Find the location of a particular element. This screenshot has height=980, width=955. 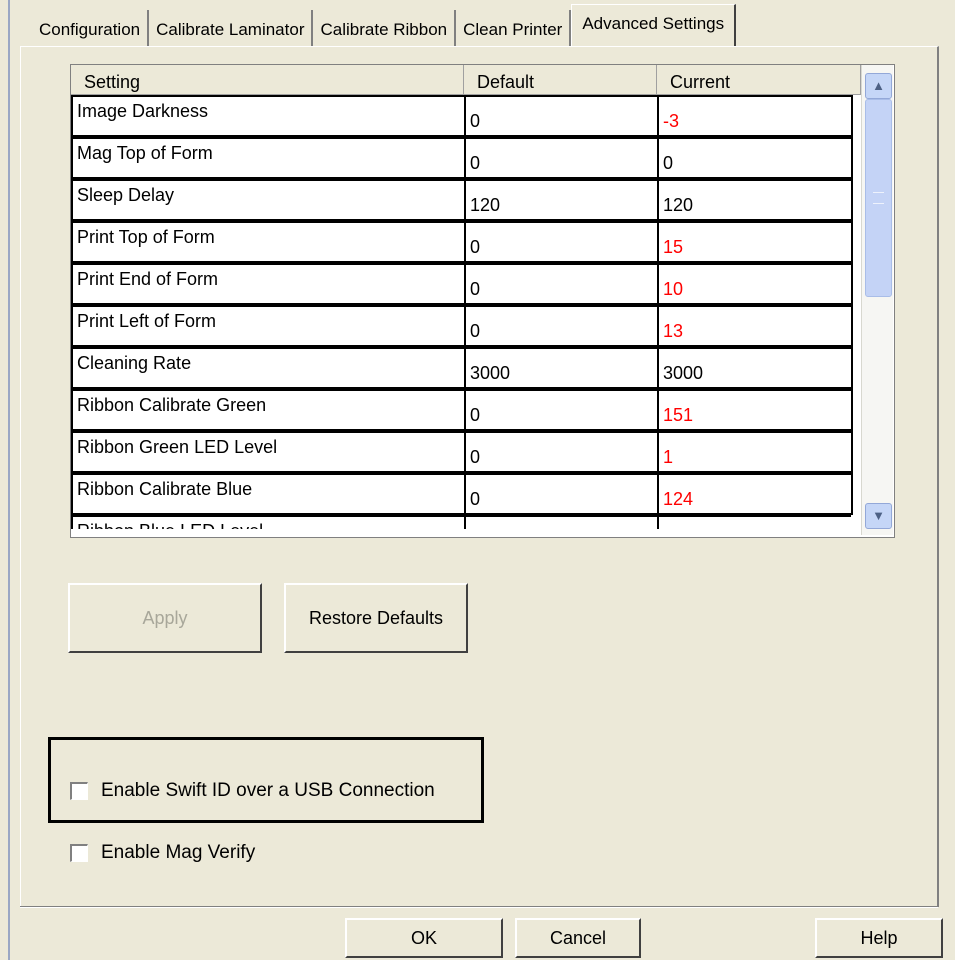

table-row: Print End of Form 0 10 is located at coordinates (462, 284).